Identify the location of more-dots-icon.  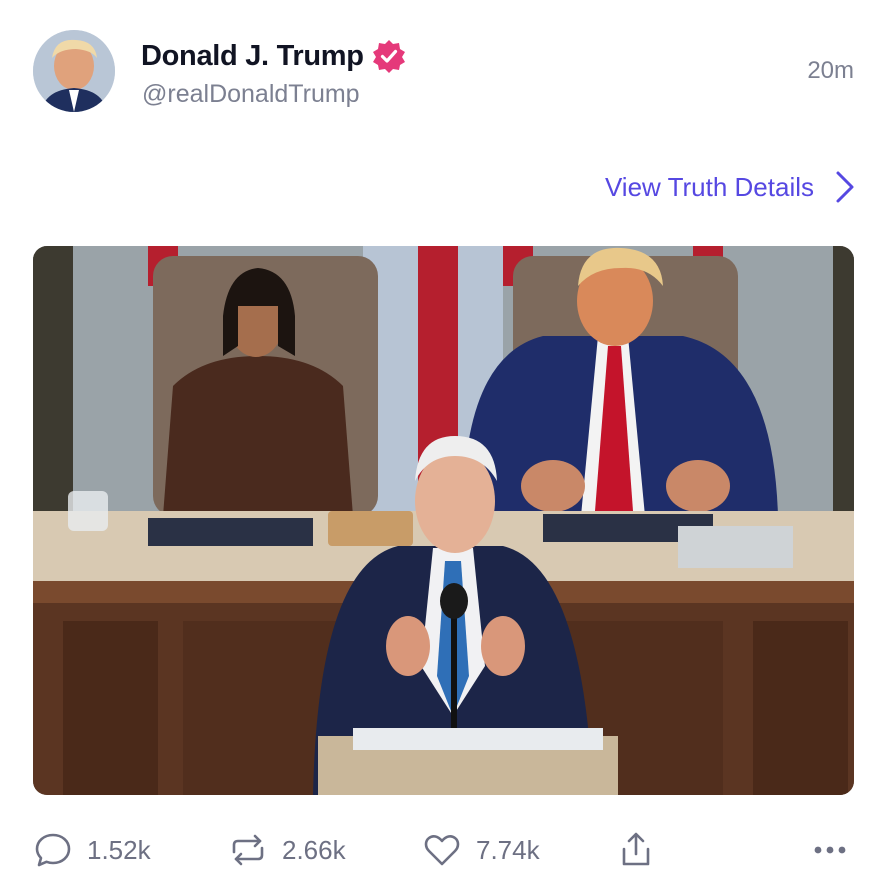
(830, 850).